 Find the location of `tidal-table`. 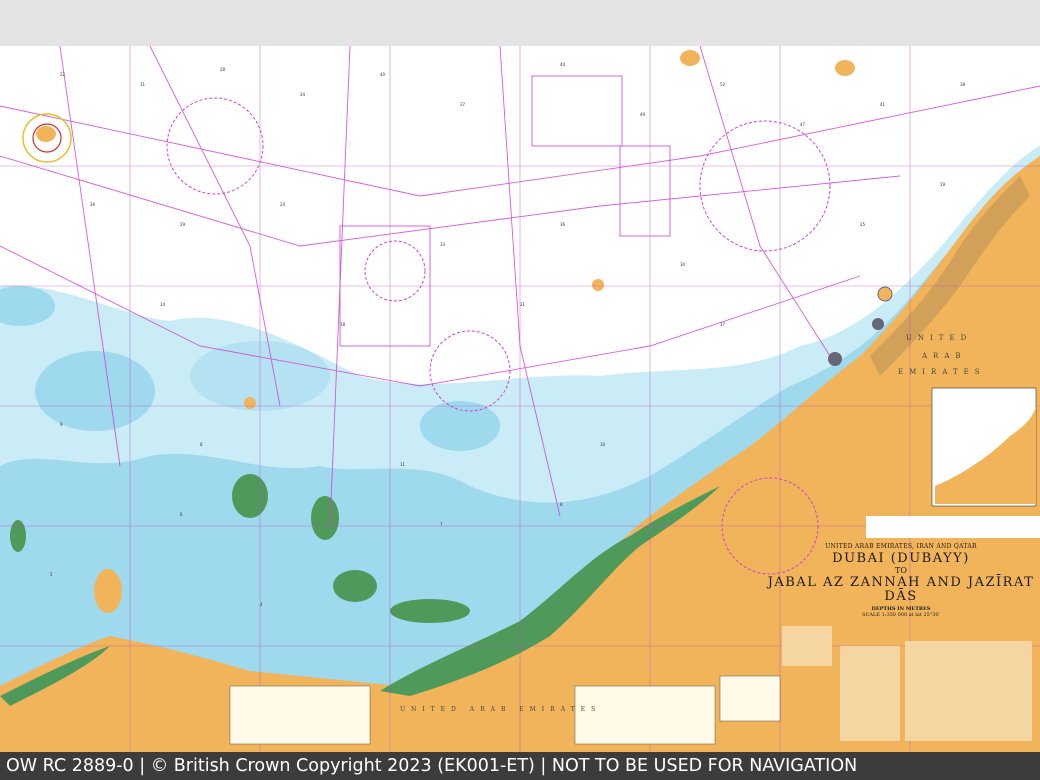

tidal-table is located at coordinates (300, 715).